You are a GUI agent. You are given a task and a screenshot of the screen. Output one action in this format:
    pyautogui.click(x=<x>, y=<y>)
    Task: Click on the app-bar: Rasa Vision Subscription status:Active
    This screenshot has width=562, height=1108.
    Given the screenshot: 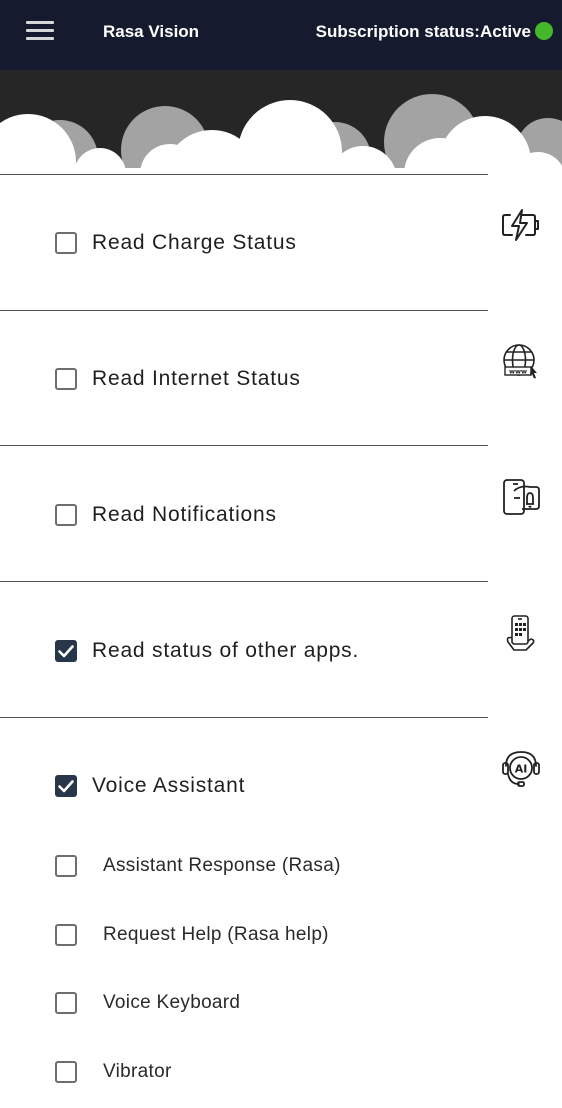 What is the action you would take?
    pyautogui.click(x=281, y=35)
    